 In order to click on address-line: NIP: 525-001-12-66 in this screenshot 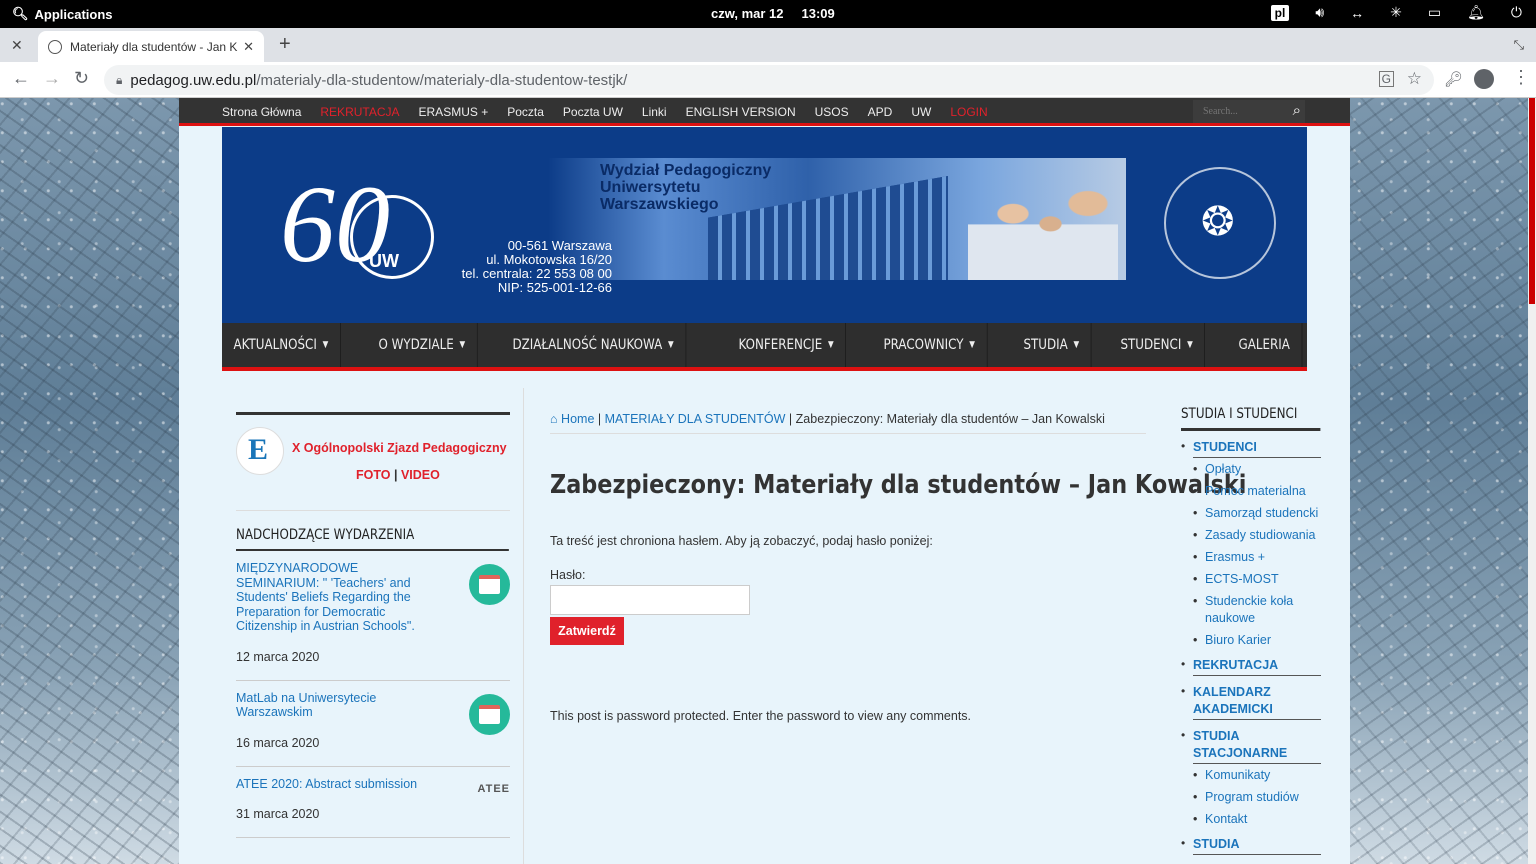, I will do `click(554, 287)`.